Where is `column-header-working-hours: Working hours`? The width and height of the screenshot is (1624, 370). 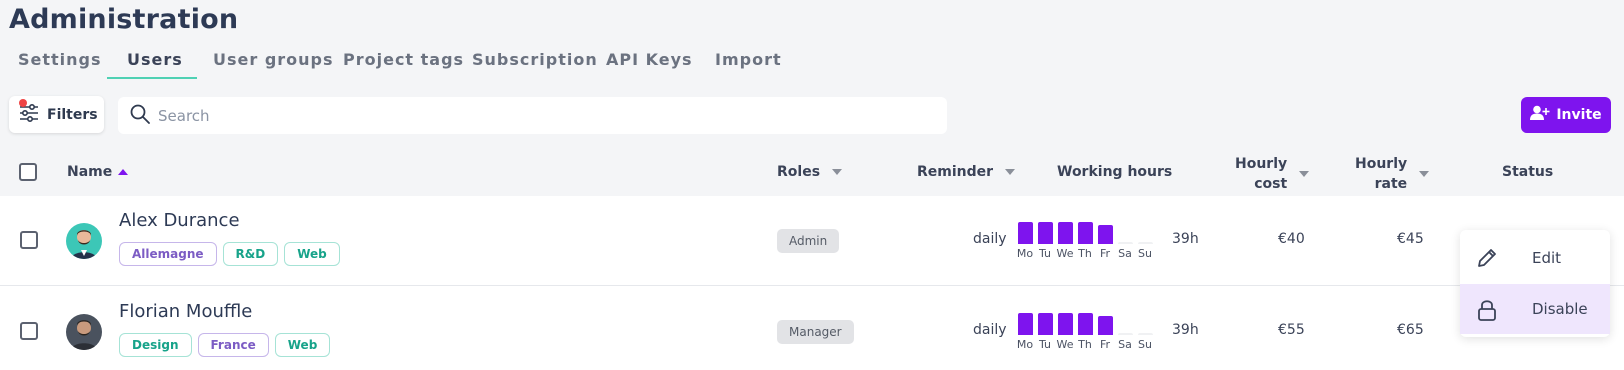 column-header-working-hours: Working hours is located at coordinates (1115, 172).